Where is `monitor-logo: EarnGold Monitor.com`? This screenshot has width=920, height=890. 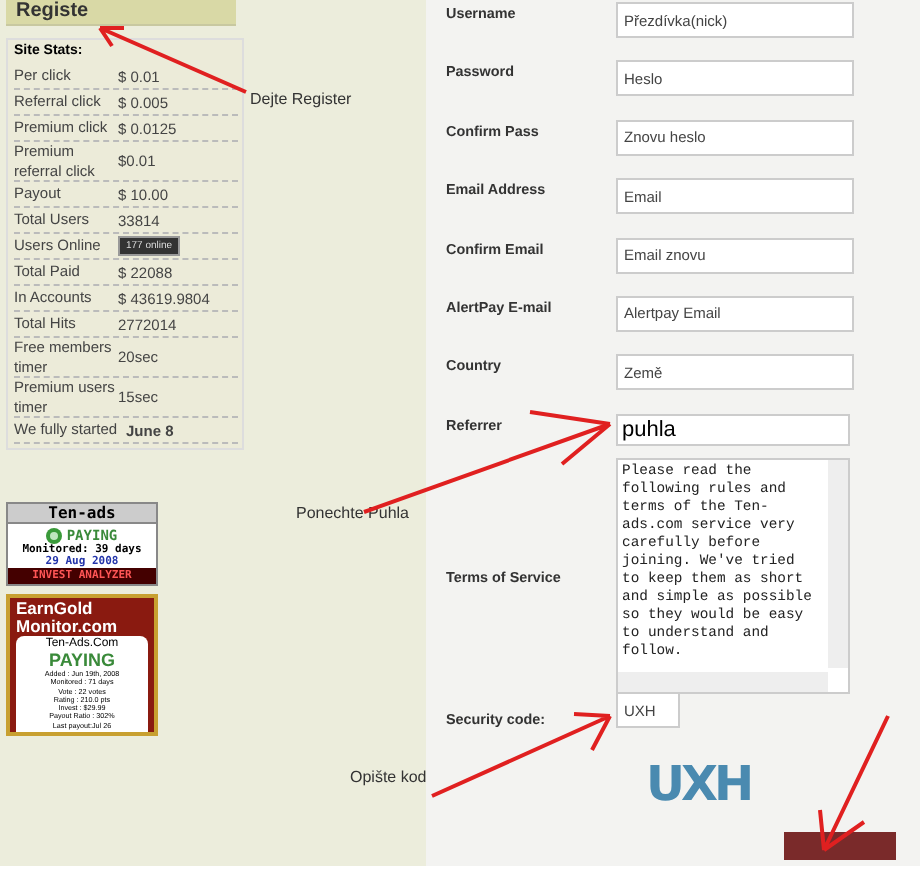 monitor-logo: EarnGold Monitor.com is located at coordinates (68, 618).